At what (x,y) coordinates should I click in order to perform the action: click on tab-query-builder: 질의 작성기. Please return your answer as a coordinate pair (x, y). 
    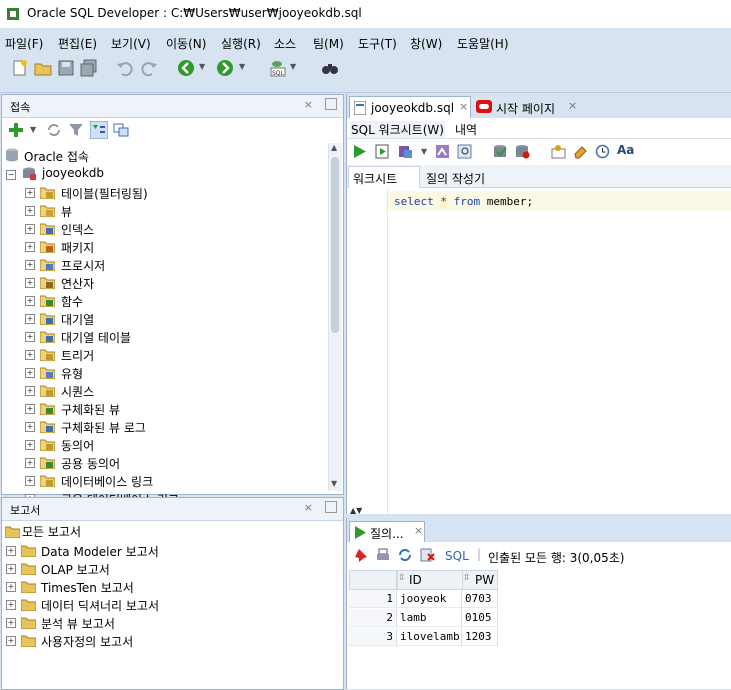
    Looking at the image, I should click on (455, 178).